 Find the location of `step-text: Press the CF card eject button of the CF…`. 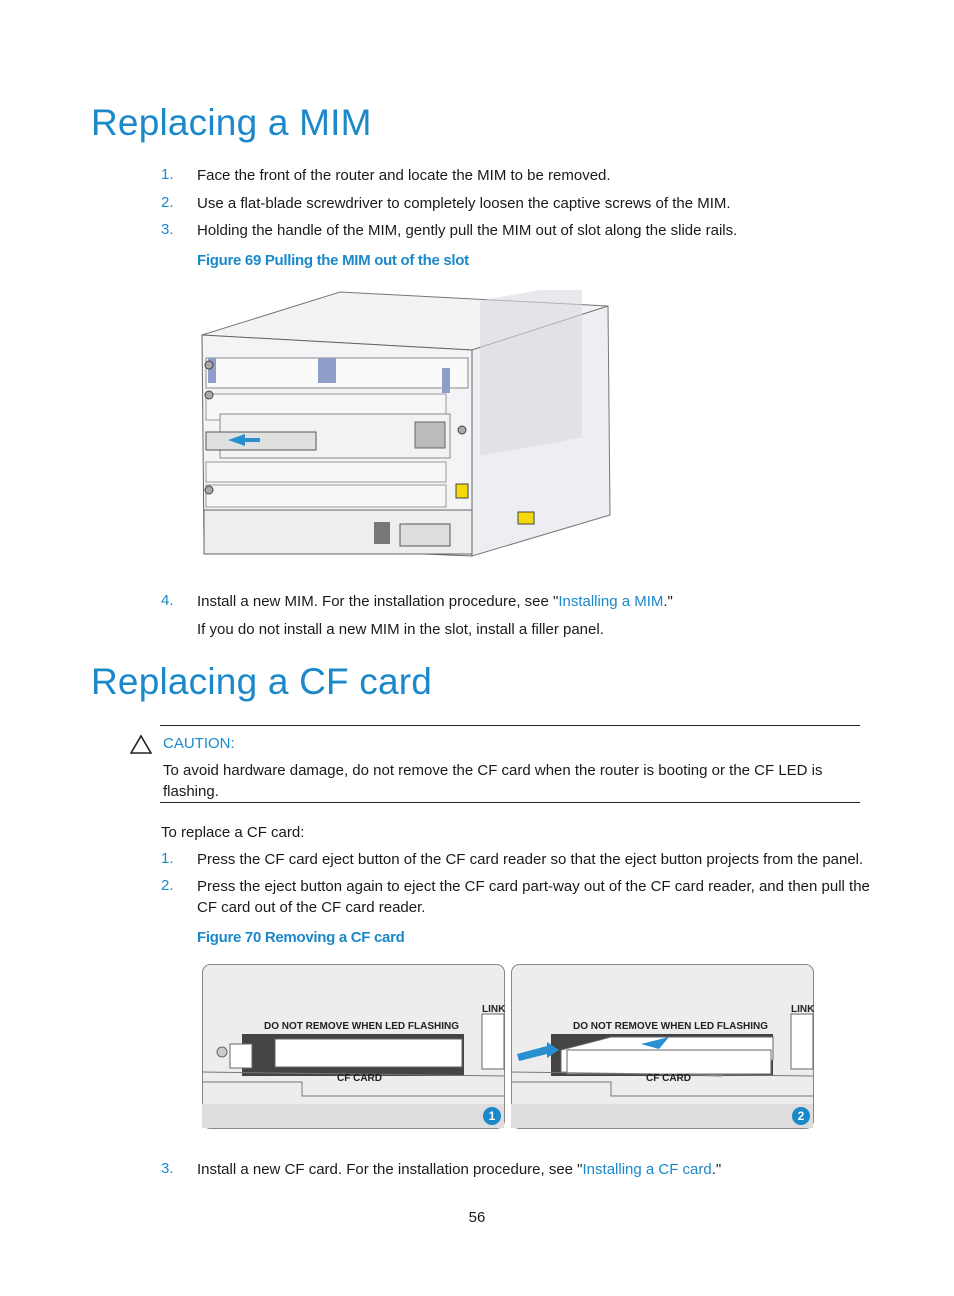

step-text: Press the CF card eject button of the CF… is located at coordinates (530, 859).